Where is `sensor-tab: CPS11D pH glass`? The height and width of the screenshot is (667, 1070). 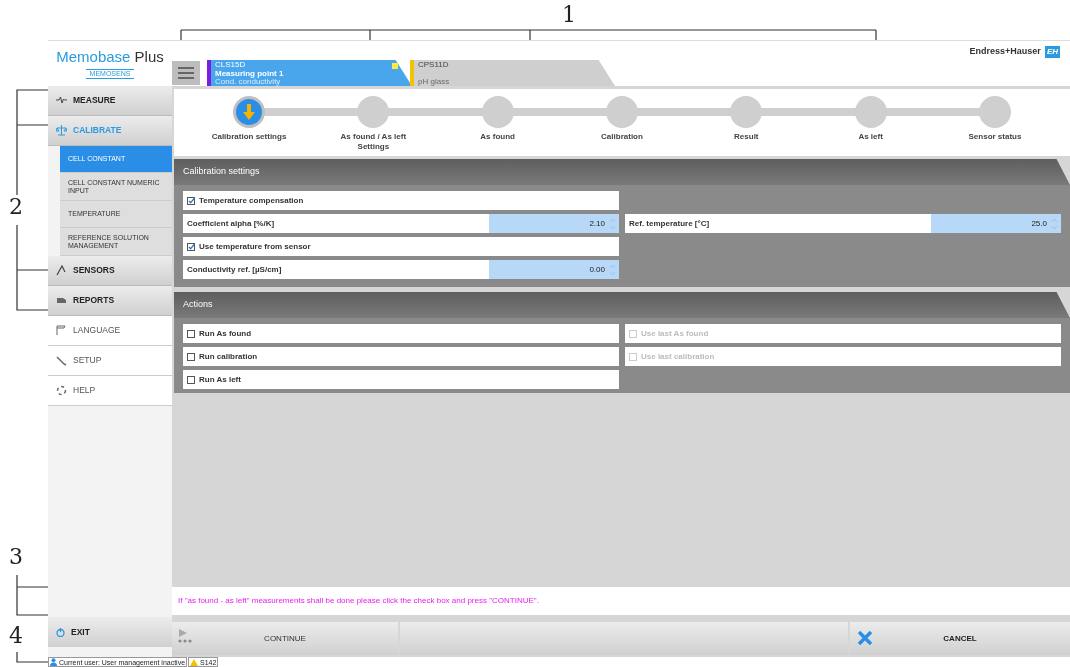
sensor-tab: CPS11D pH glass is located at coordinates (512, 73).